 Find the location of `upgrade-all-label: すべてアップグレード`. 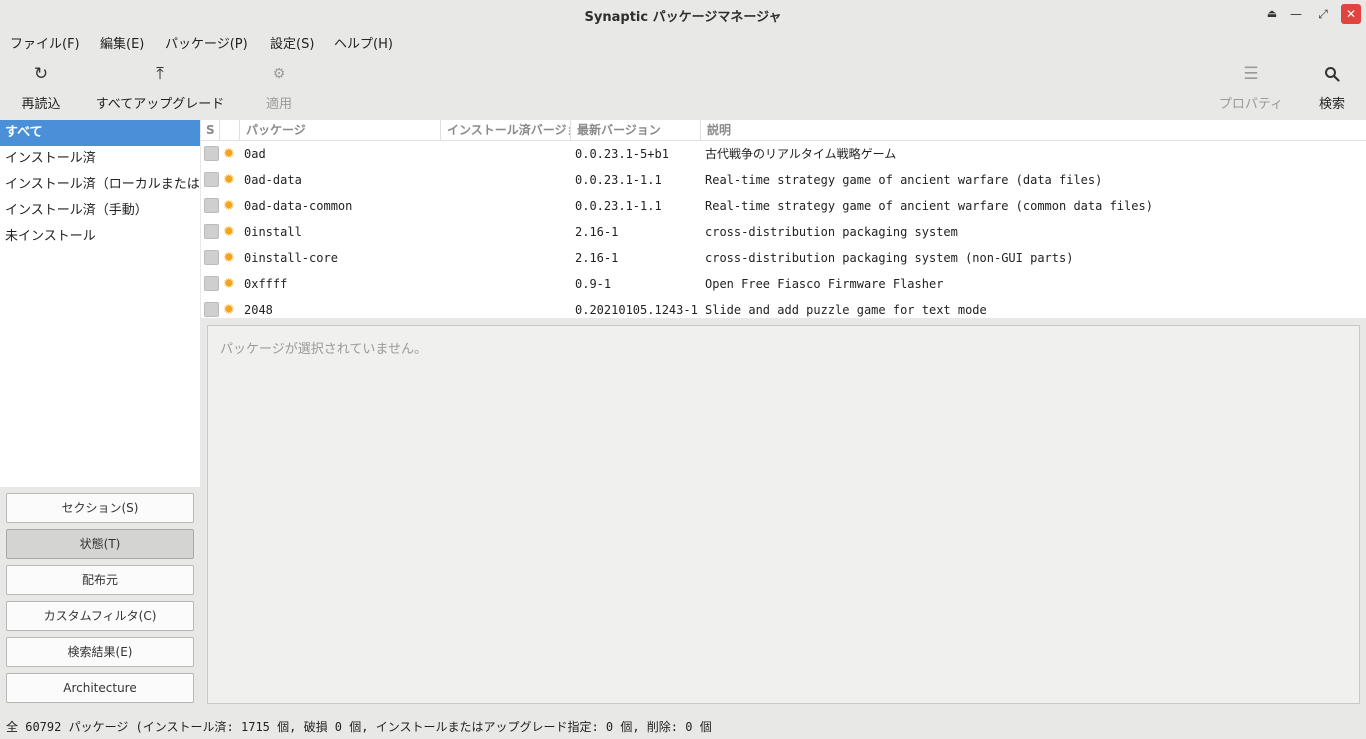

upgrade-all-label: すべてアップグレード is located at coordinates (160, 104).